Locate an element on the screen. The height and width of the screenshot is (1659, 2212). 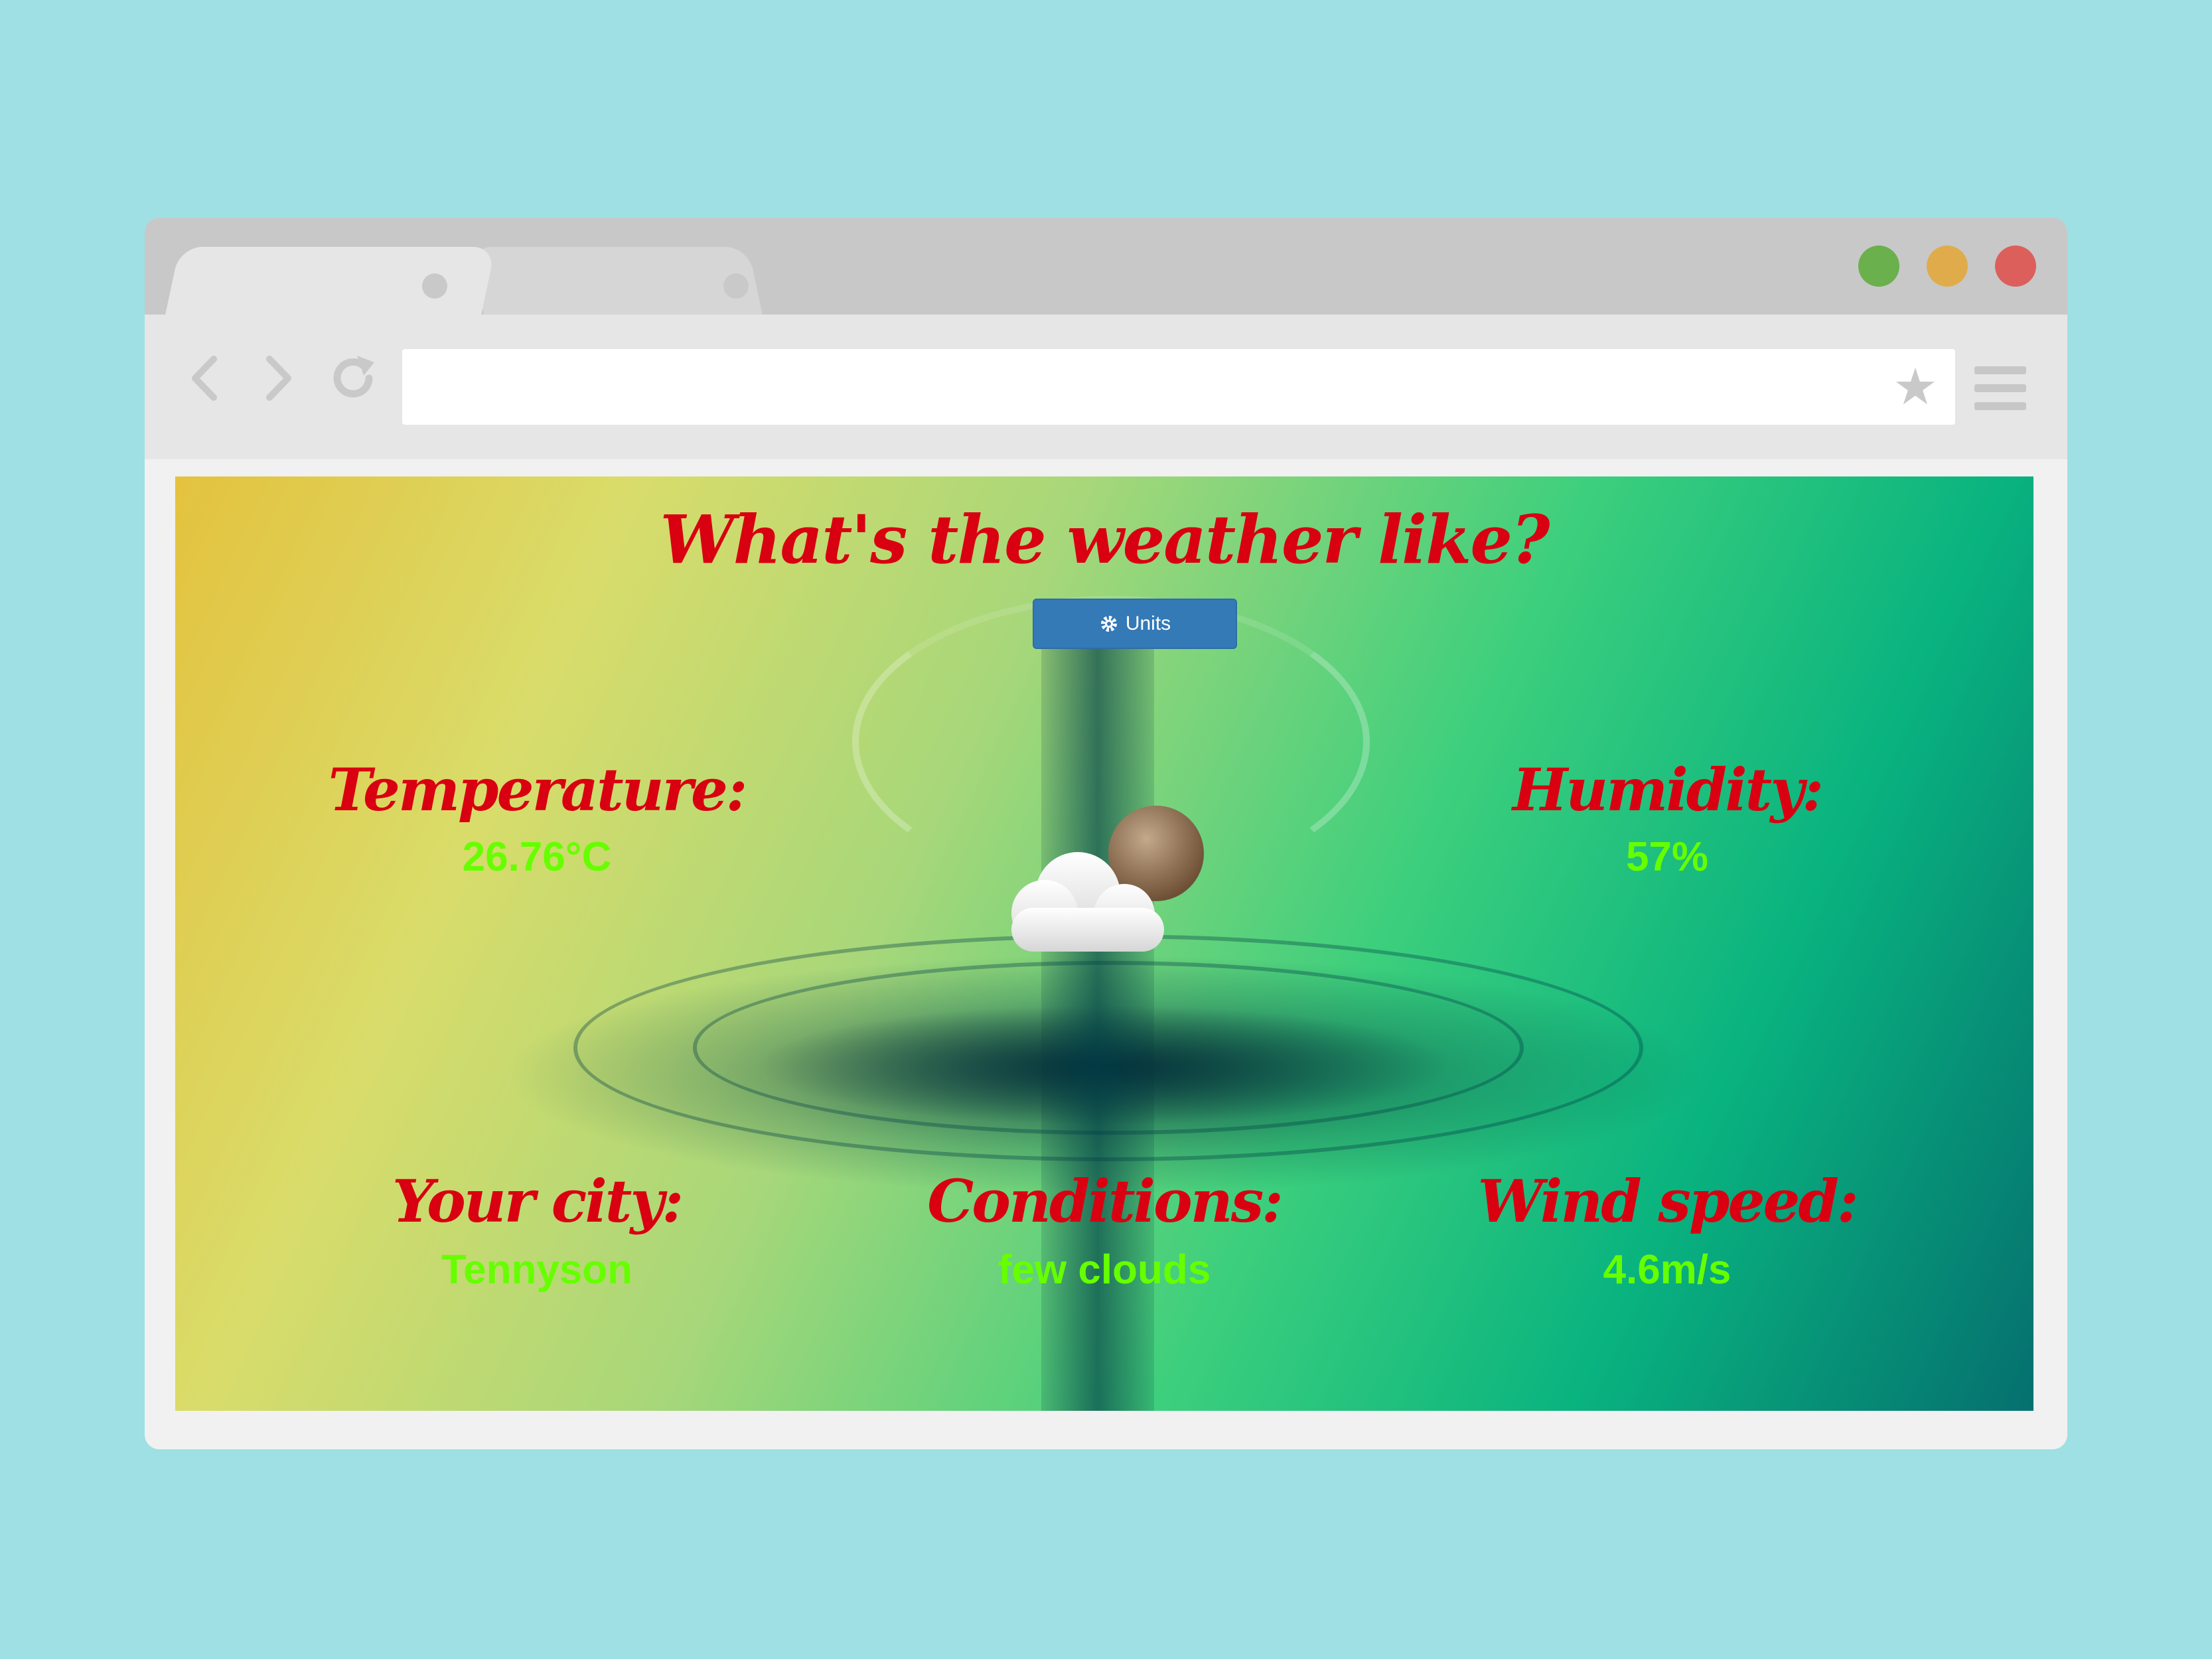
tab-inactive is located at coordinates (616, 281).